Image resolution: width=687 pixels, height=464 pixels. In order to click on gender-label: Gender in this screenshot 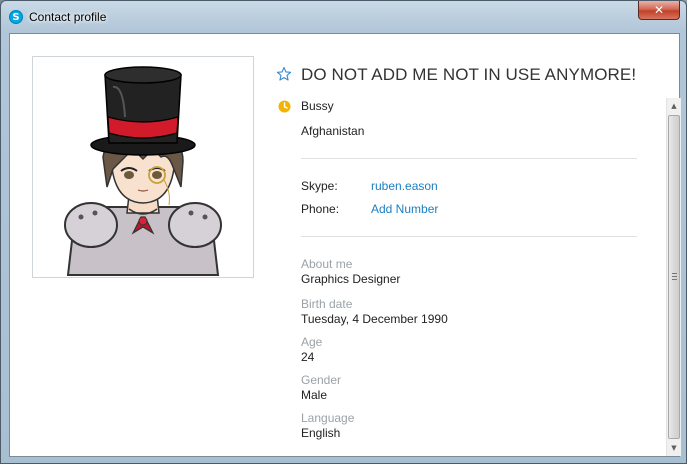, I will do `click(321, 380)`.